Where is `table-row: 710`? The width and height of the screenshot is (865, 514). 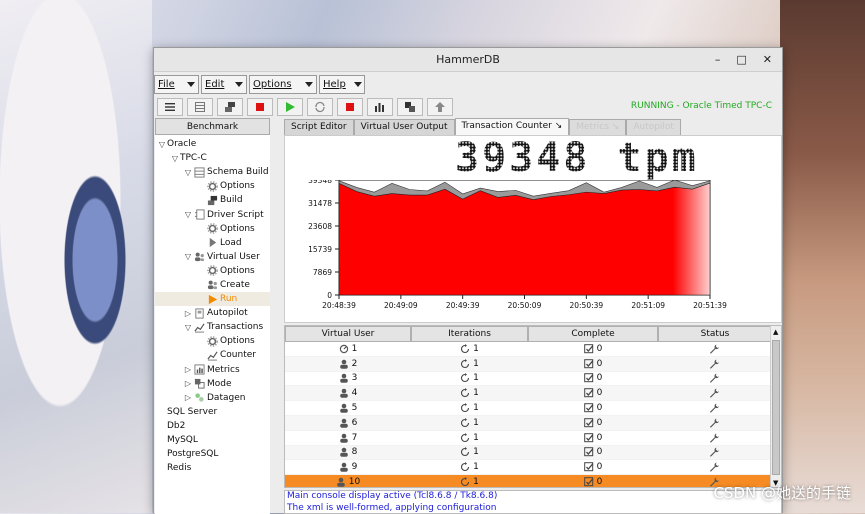
table-row: 710 is located at coordinates (533, 438).